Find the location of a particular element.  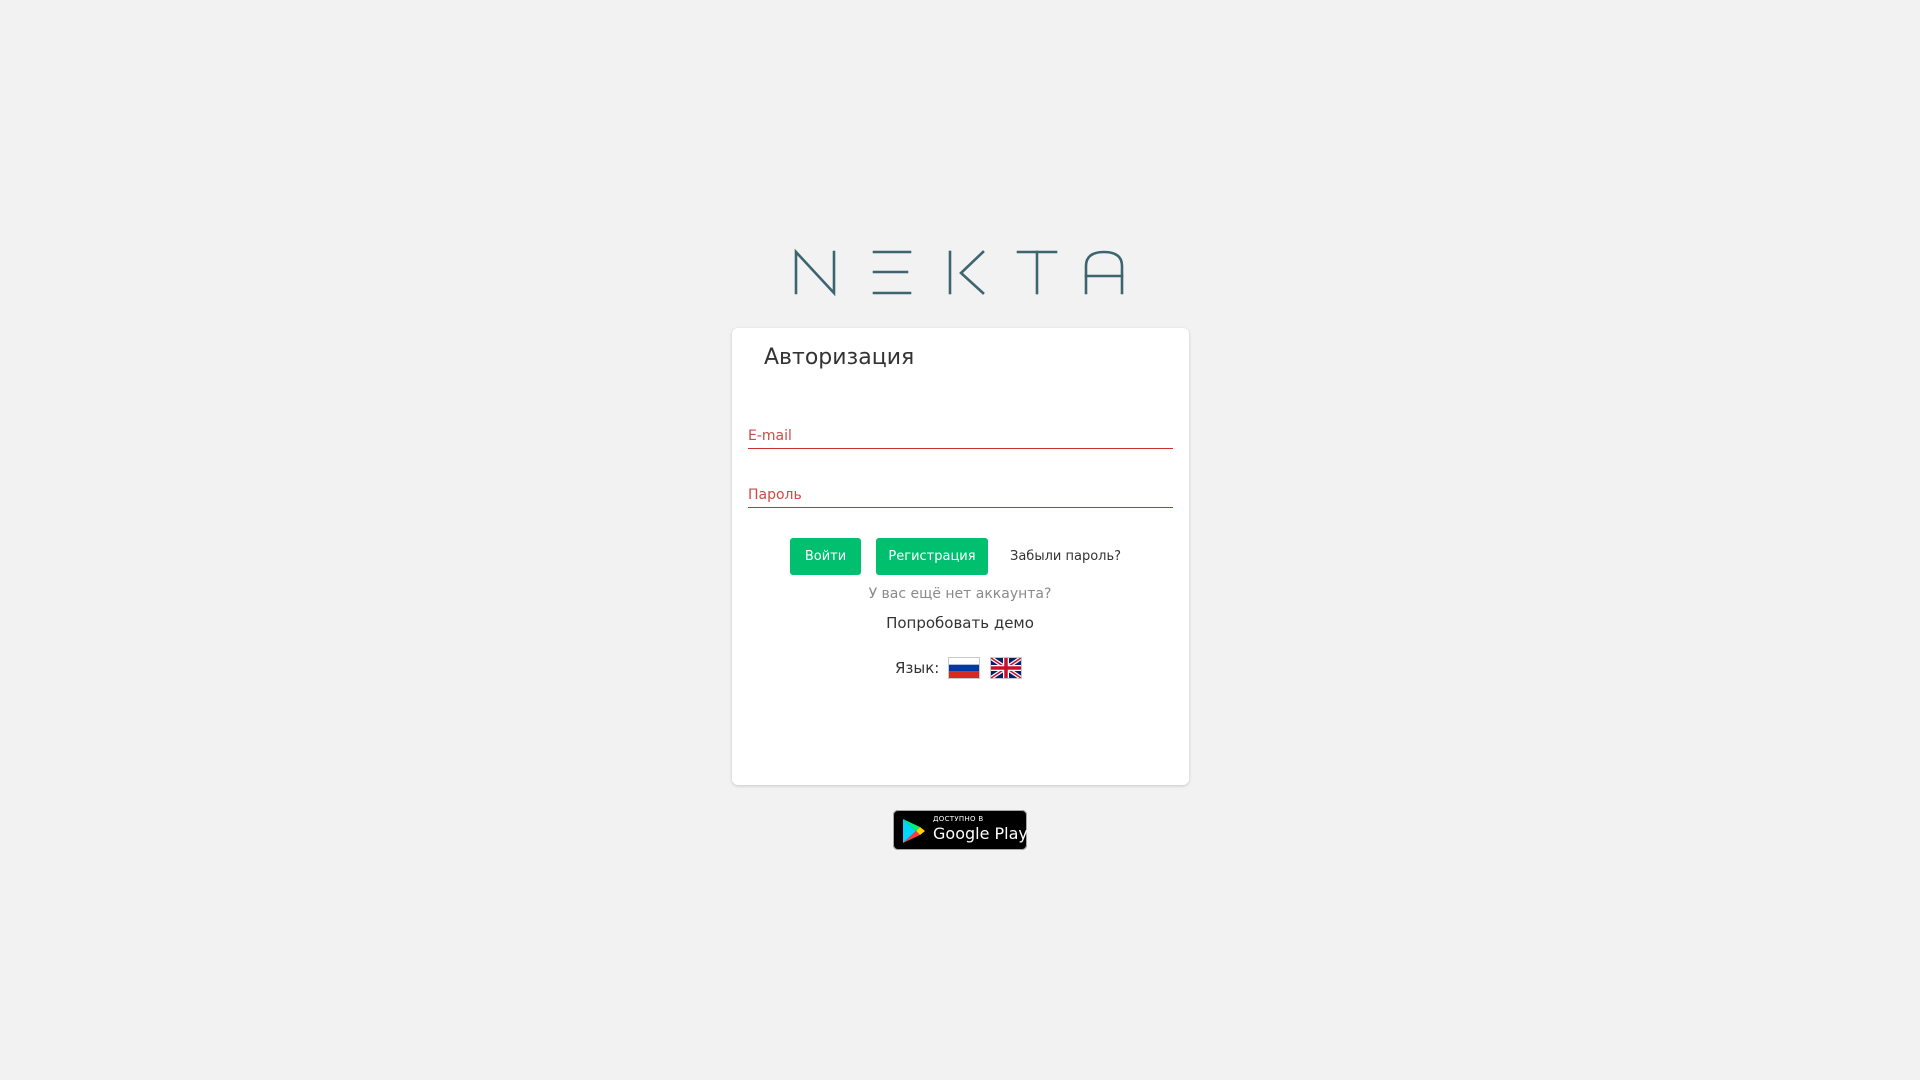

password-field: Пароль is located at coordinates (960, 492).